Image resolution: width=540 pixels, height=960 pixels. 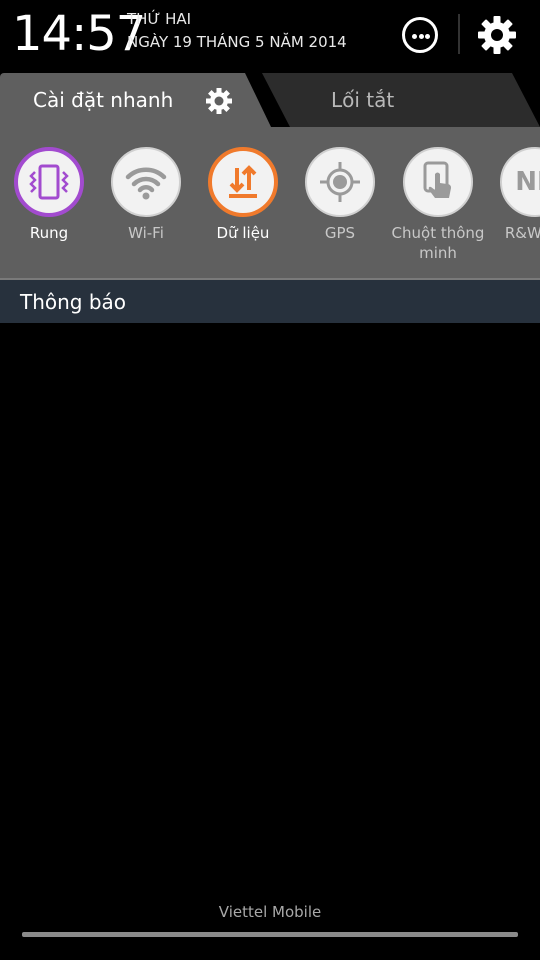 I want to click on clock: 14:57, so click(x=79, y=34).